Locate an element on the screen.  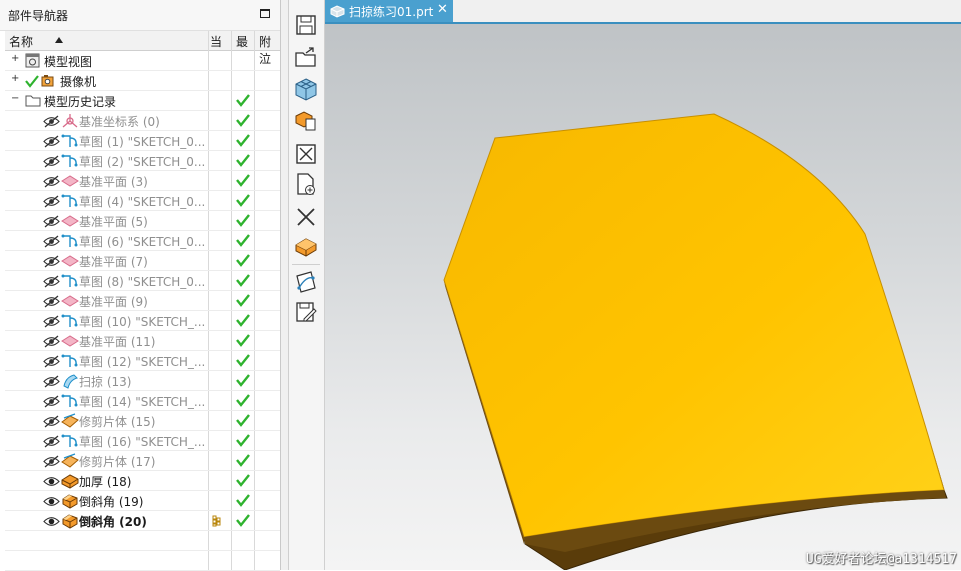
delete-icon is located at coordinates (306, 217).